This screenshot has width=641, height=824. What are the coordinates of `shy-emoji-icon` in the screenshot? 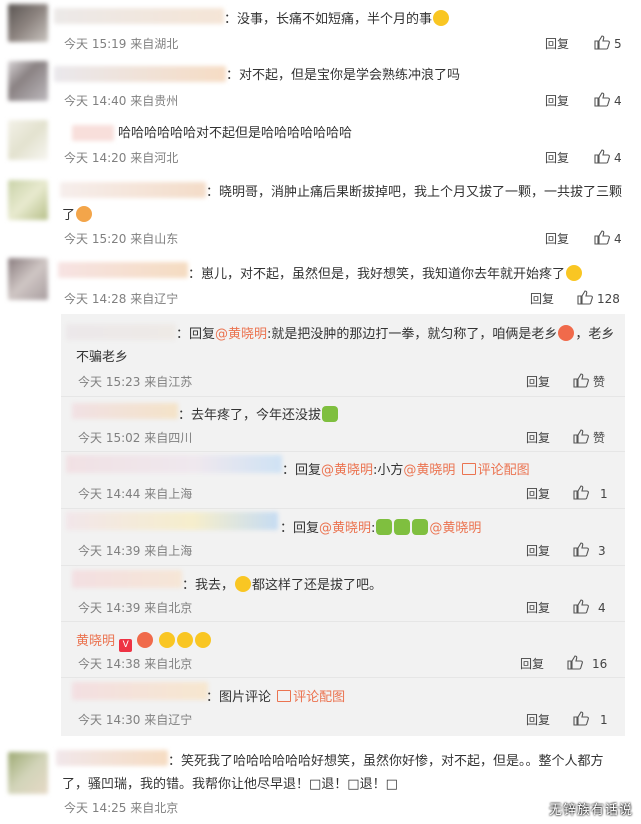 It's located at (566, 333).